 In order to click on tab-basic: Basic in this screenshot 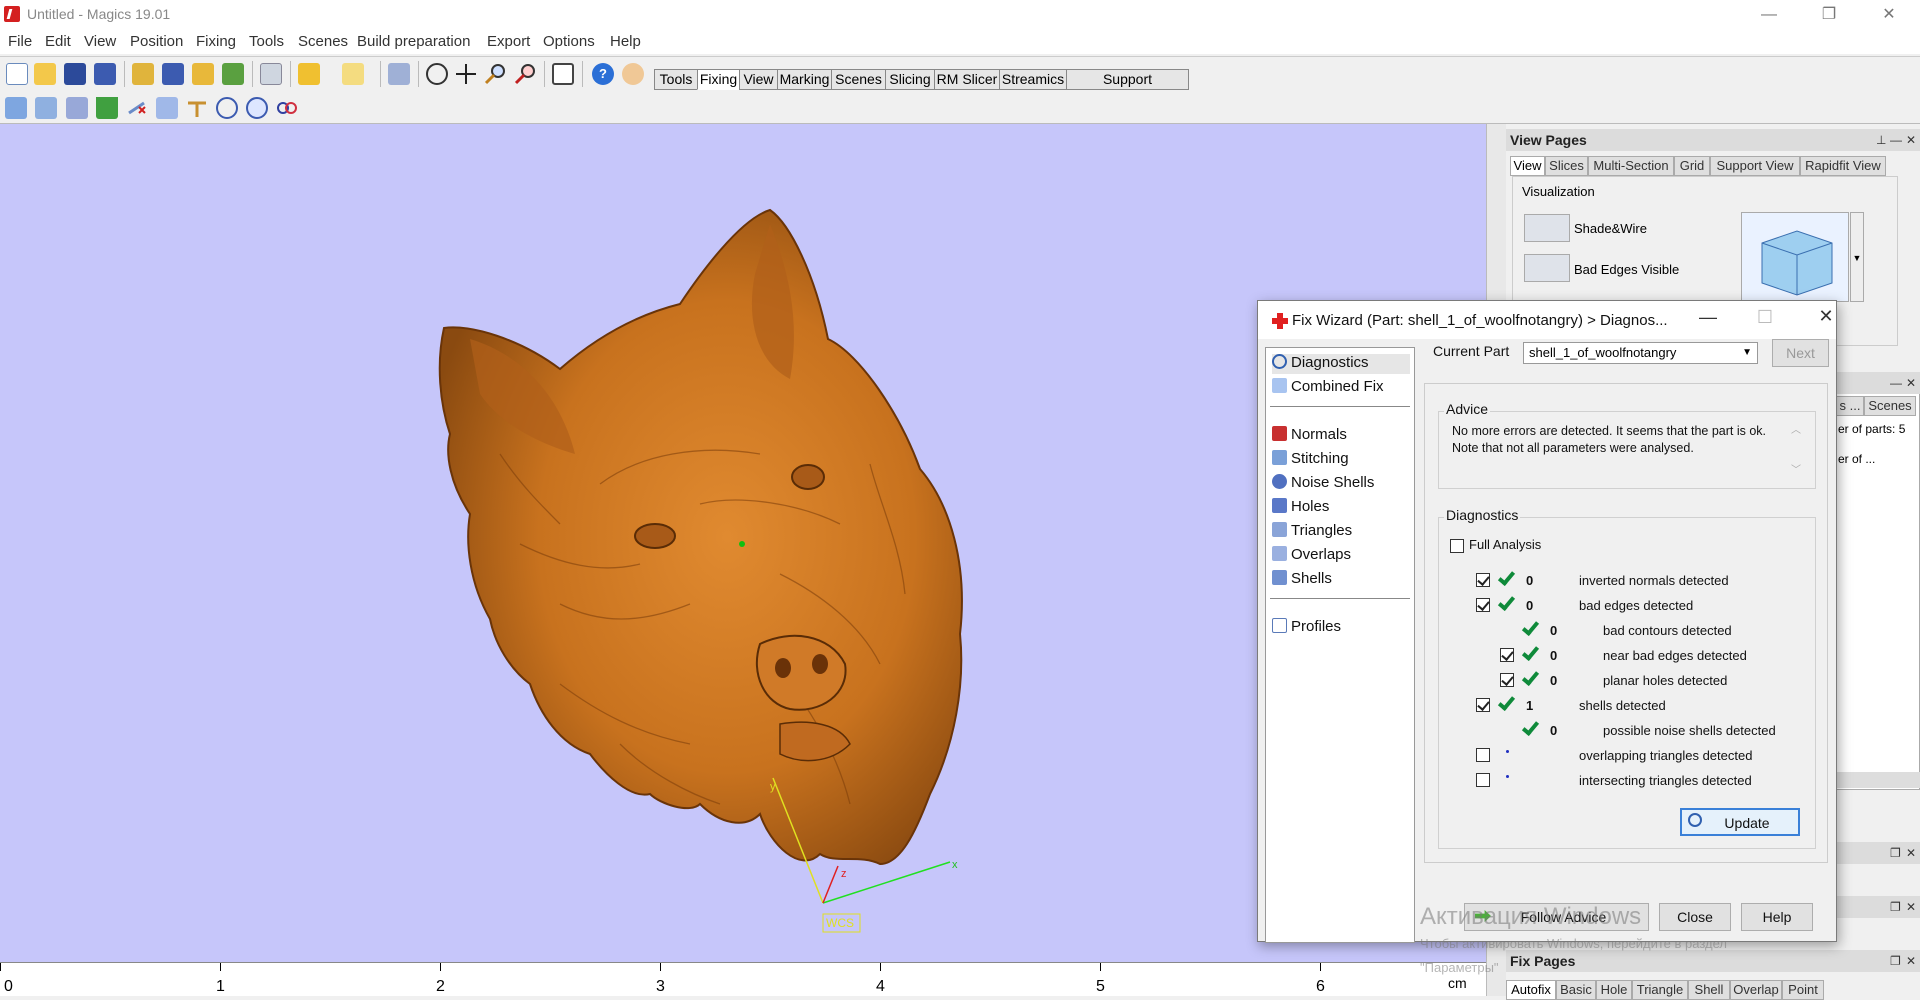, I will do `click(1576, 990)`.